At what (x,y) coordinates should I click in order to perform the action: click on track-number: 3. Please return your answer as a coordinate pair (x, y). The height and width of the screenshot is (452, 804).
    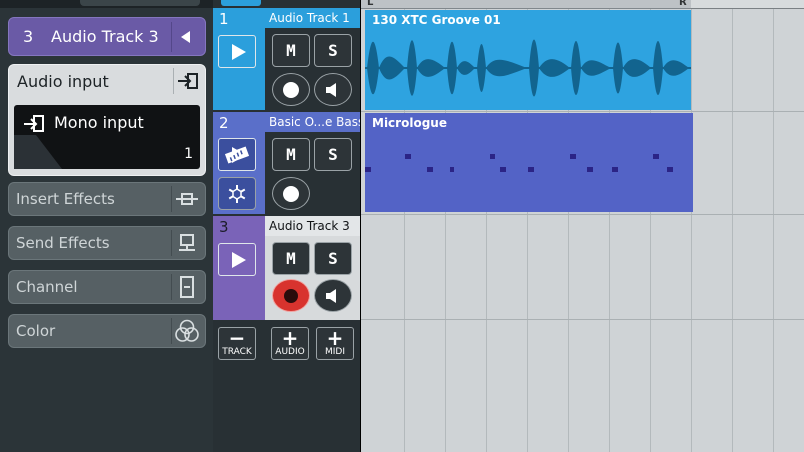
    Looking at the image, I should click on (224, 227).